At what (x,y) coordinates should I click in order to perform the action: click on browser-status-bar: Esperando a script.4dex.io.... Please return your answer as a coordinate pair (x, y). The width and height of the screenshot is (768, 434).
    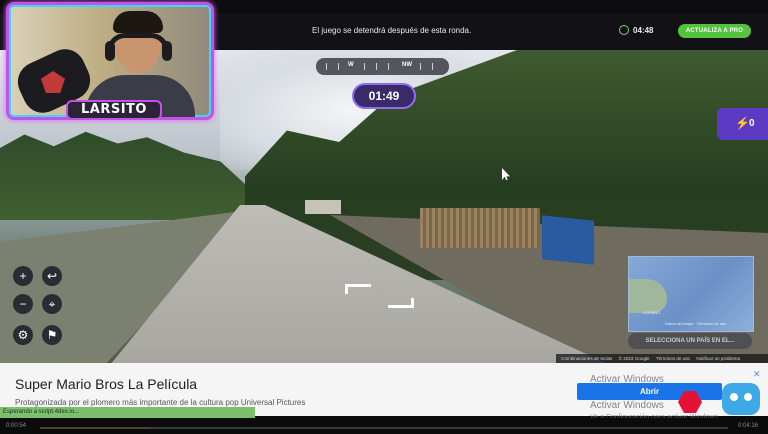
    Looking at the image, I should click on (127, 412).